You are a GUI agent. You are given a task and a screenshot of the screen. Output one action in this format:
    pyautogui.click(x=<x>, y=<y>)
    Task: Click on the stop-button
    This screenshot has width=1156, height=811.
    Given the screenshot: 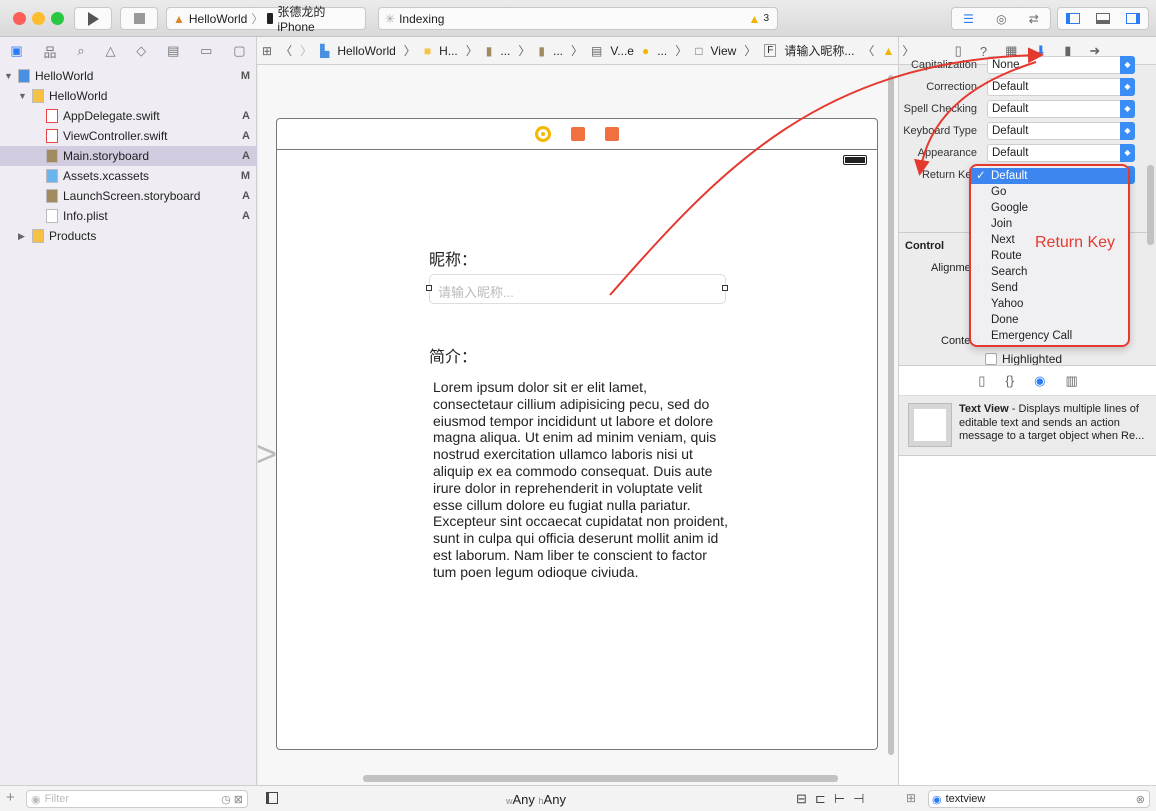 What is the action you would take?
    pyautogui.click(x=139, y=18)
    